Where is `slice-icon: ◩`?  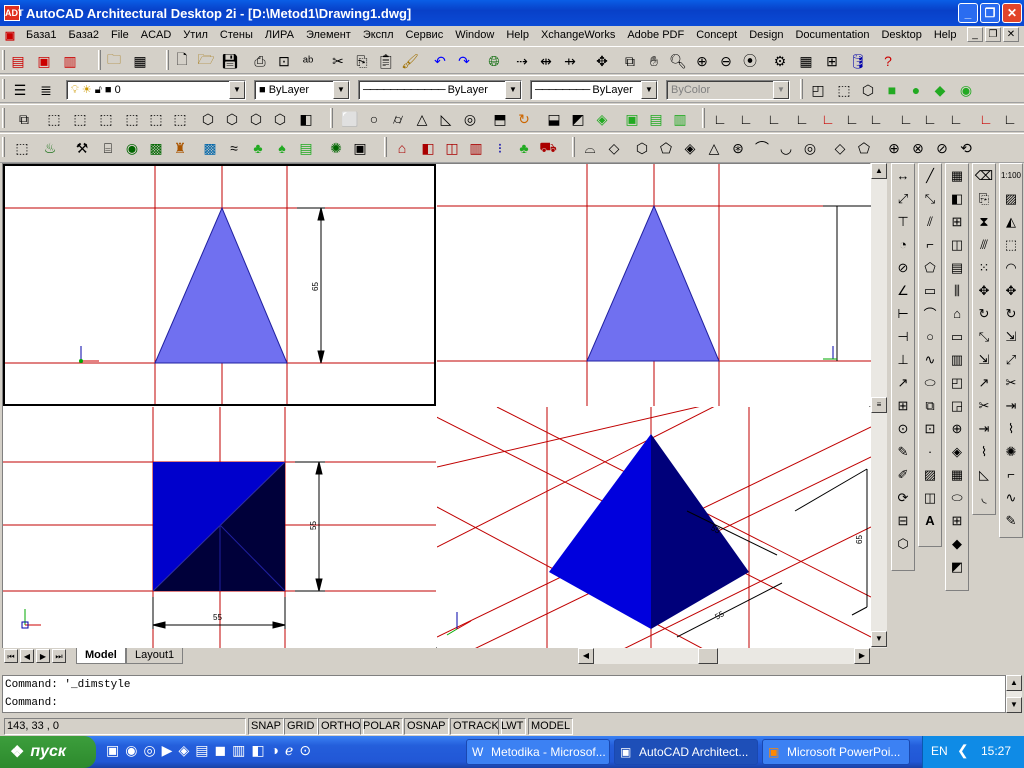 slice-icon: ◩ is located at coordinates (578, 119).